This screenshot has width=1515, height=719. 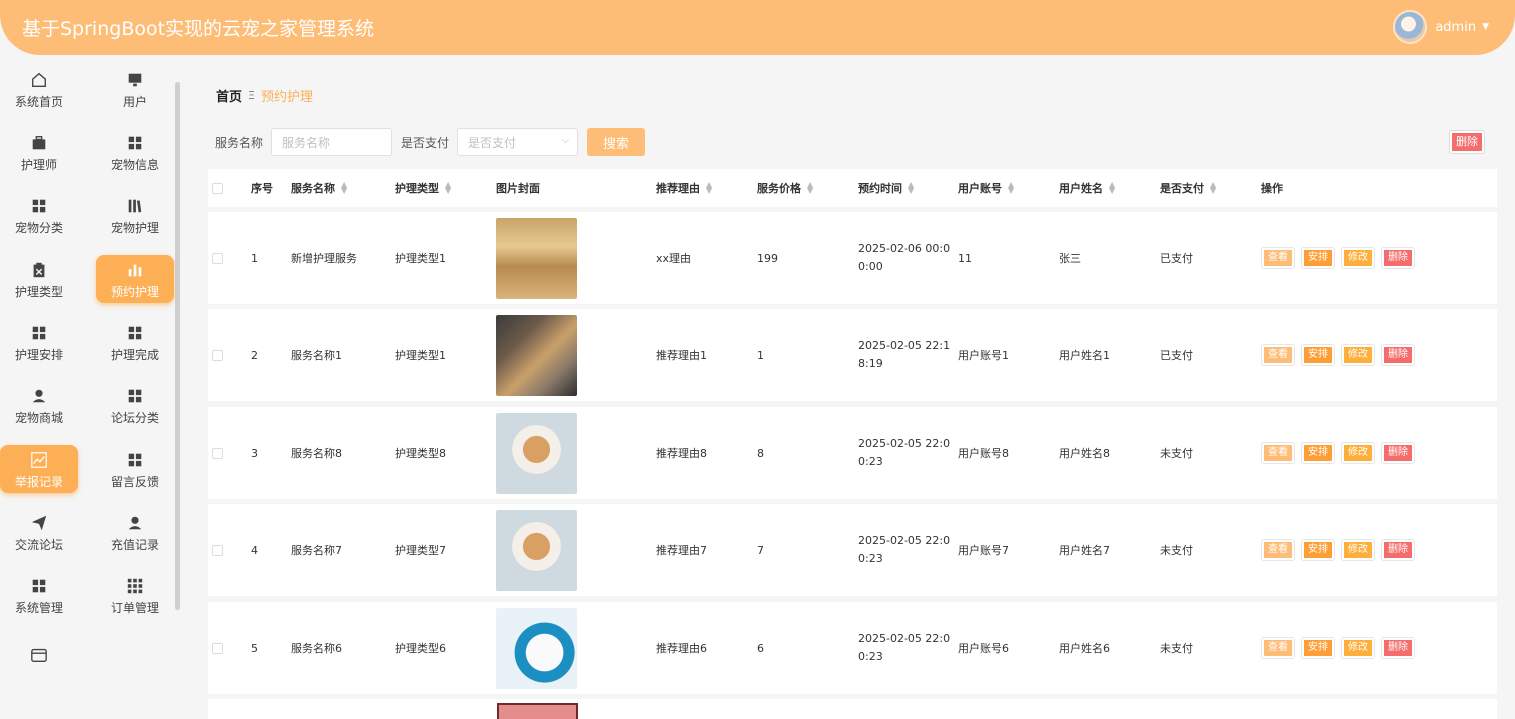 I want to click on sidebar-item: 宠物护理, so click(x=135, y=215).